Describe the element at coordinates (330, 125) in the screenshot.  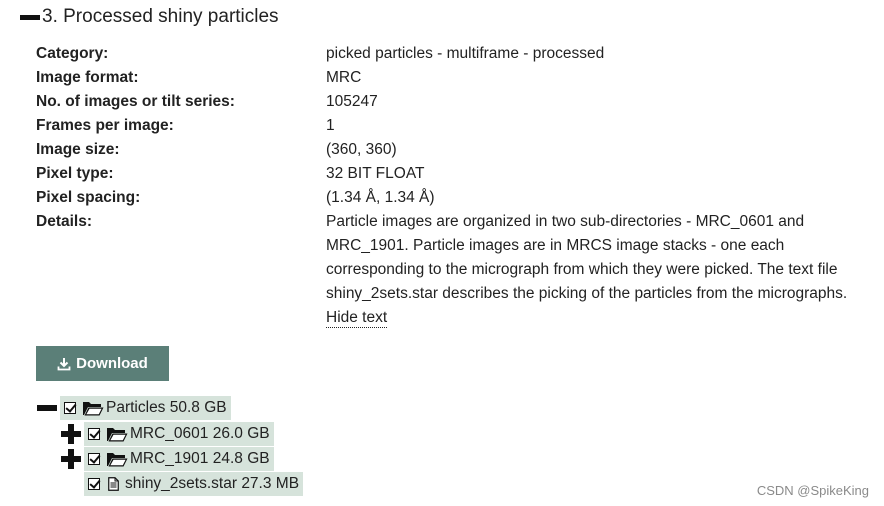
I see `meta-value: 1` at that location.